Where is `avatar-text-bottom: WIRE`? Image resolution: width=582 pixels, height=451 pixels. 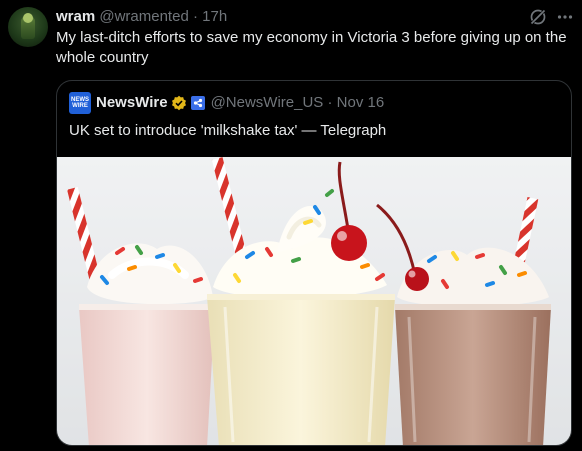 avatar-text-bottom: WIRE is located at coordinates (80, 106).